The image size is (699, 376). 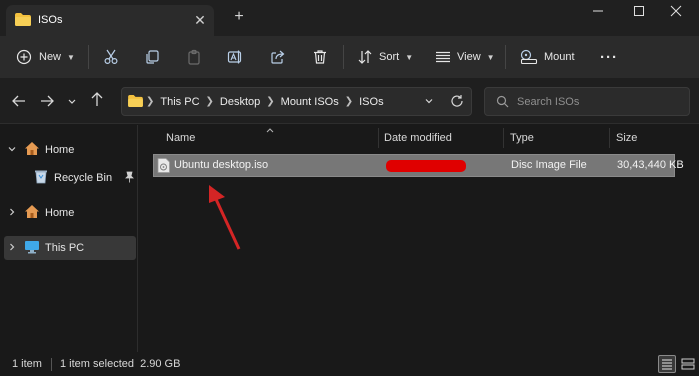 I want to click on new-tab-button: +, so click(x=239, y=17).